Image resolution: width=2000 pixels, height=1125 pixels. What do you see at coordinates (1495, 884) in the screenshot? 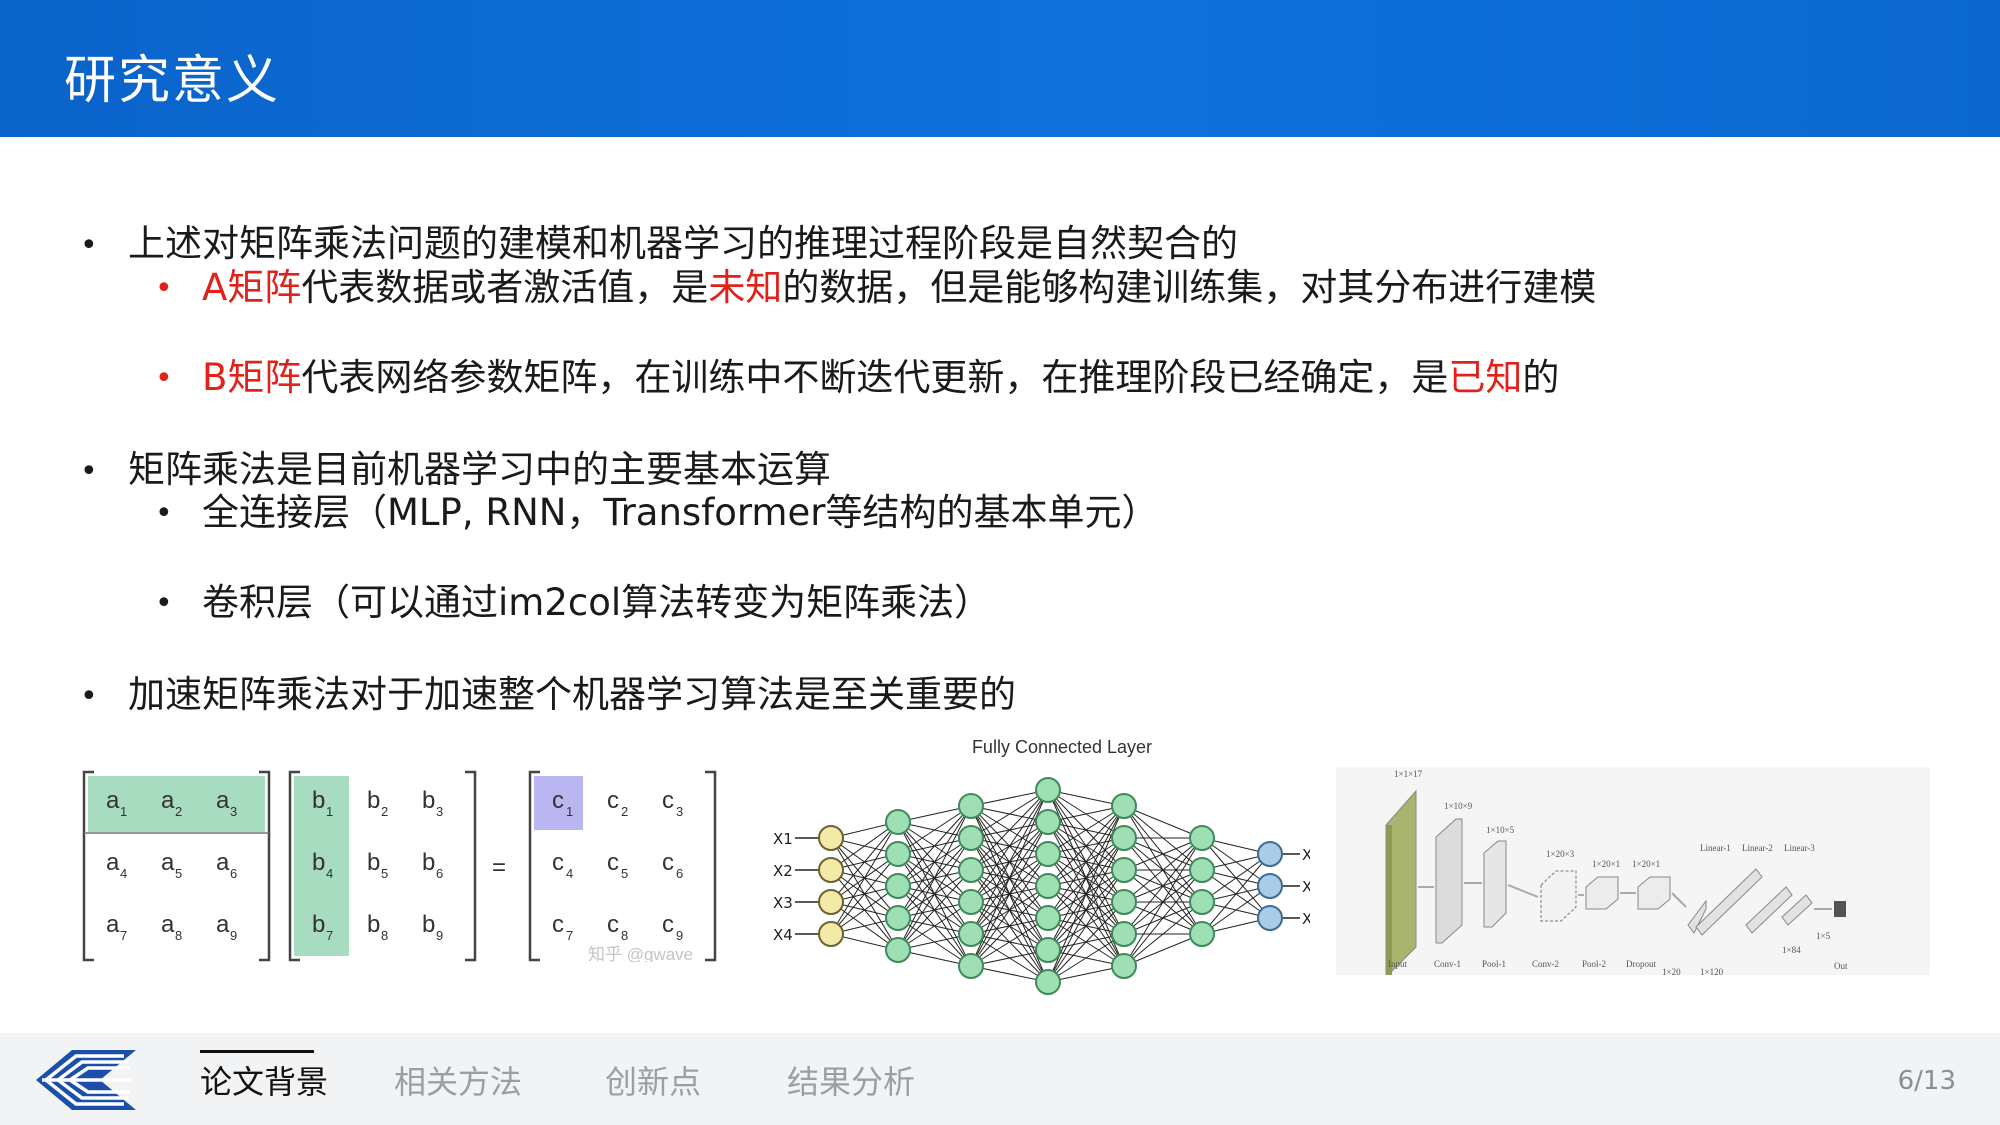
I see `cnn-pool1-block` at bounding box center [1495, 884].